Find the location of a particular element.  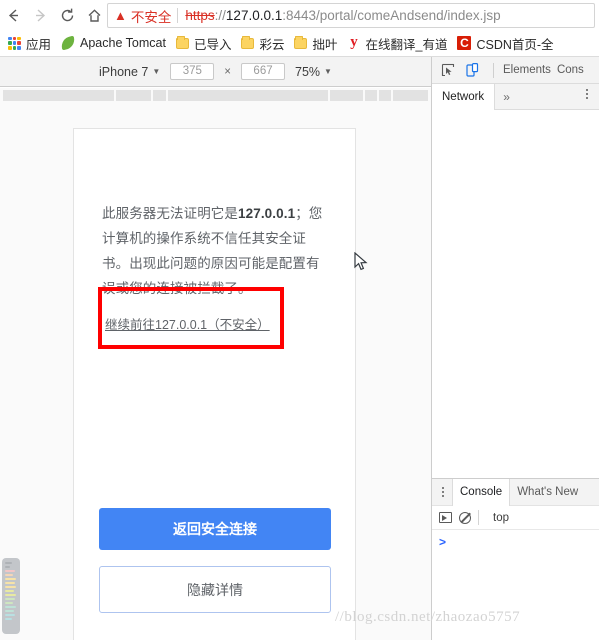

hide-details-button: 隐藏详情 is located at coordinates (215, 589).